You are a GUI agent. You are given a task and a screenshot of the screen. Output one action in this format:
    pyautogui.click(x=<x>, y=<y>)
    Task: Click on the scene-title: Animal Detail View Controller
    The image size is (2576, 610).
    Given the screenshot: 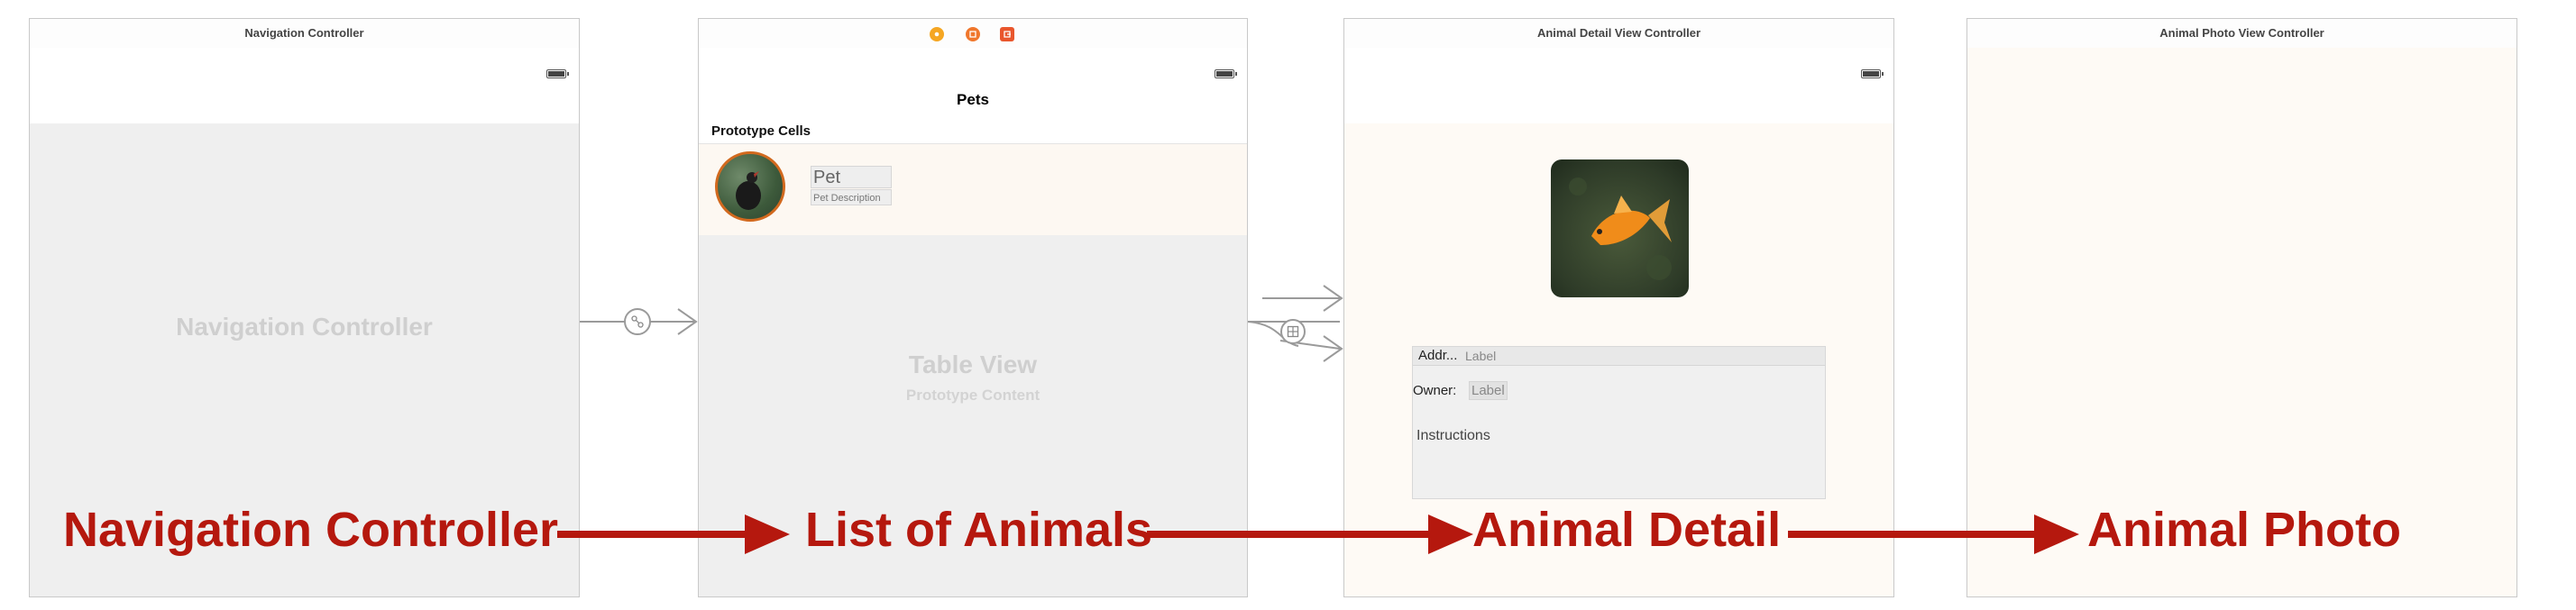 What is the action you would take?
    pyautogui.click(x=1618, y=34)
    